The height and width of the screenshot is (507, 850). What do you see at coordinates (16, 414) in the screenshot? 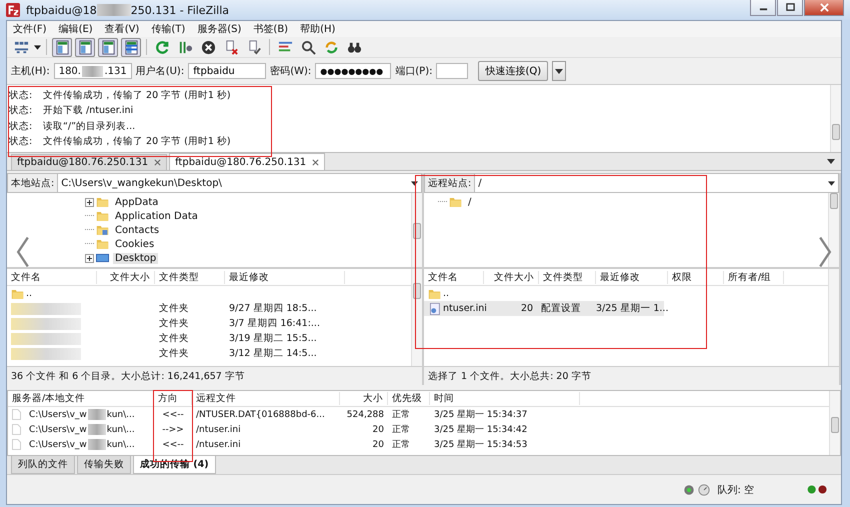
I see `file-icon` at bounding box center [16, 414].